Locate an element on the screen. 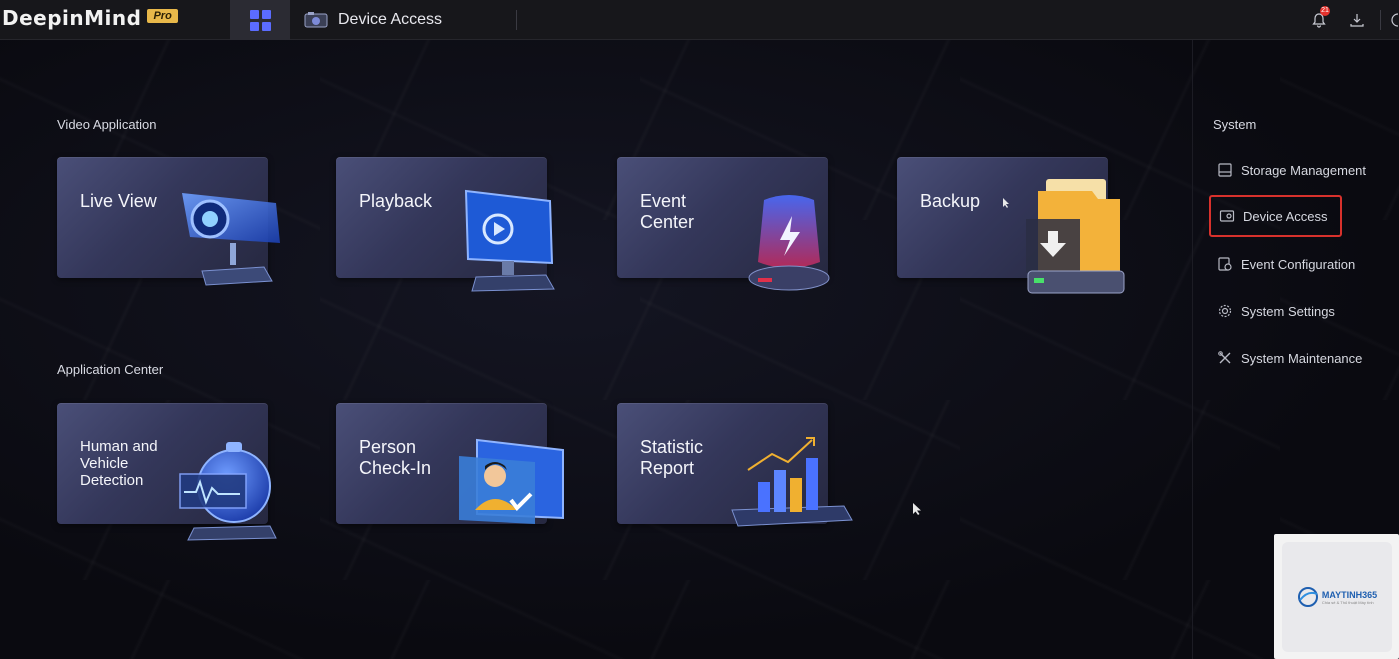 The height and width of the screenshot is (659, 1399). system-item-label: System Settings is located at coordinates (1288, 311).